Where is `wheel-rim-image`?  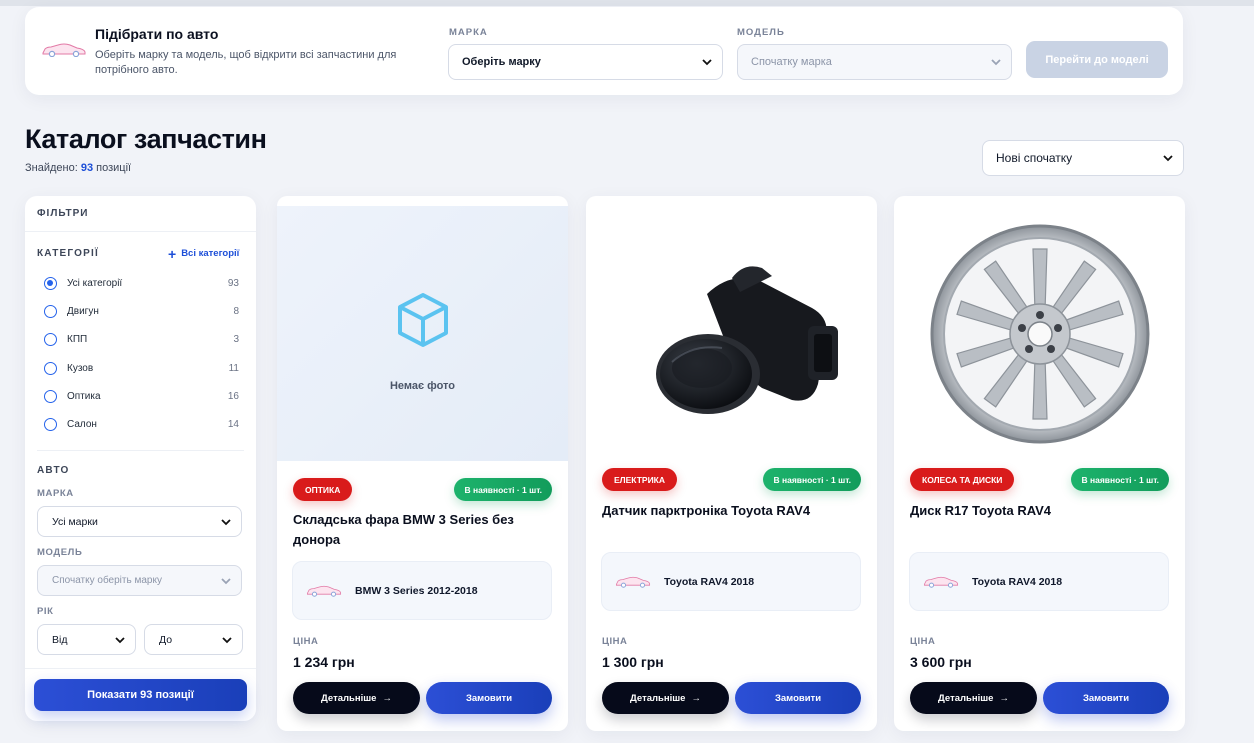
wheel-rim-image is located at coordinates (1039, 333).